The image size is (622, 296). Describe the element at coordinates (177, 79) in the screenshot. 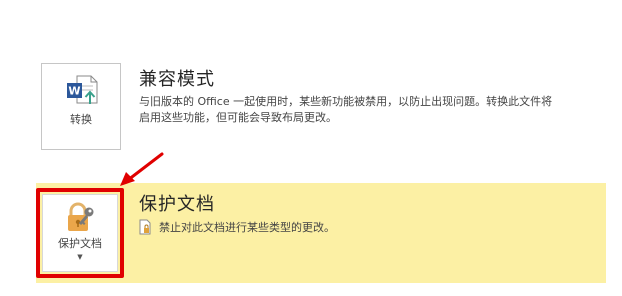

I see `compat-mode-title: 兼容模式` at that location.